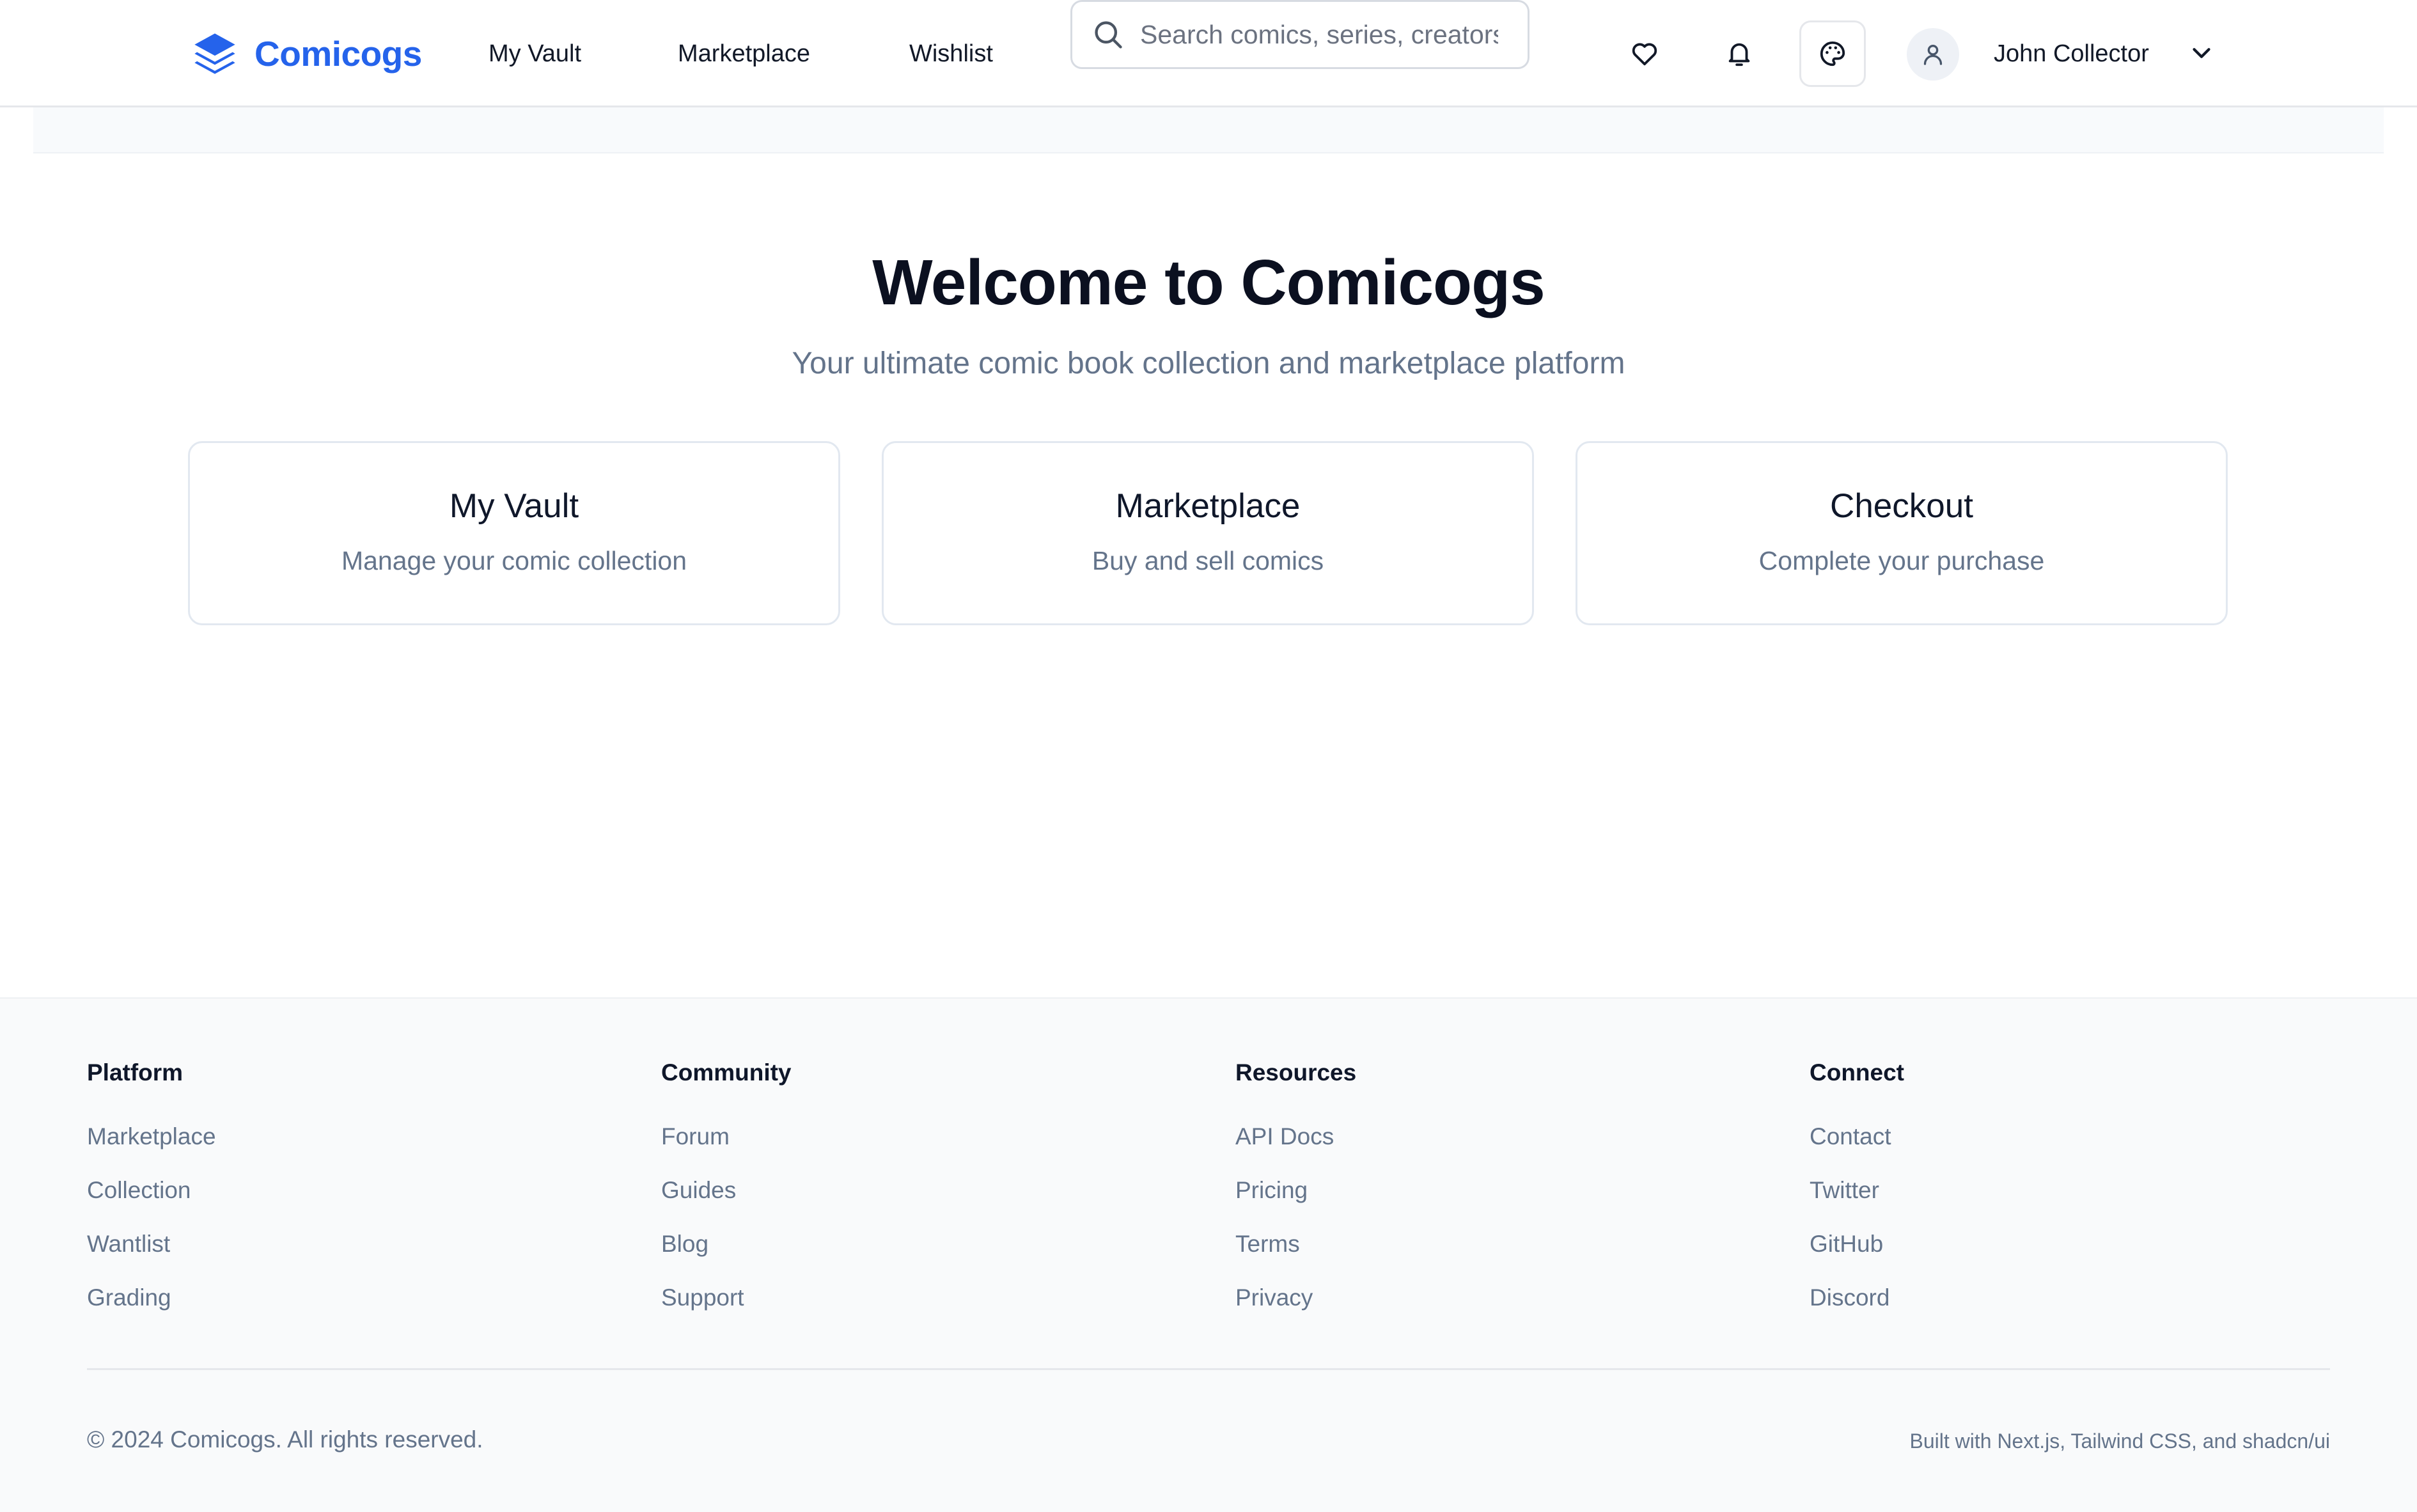  Describe the element at coordinates (1208, 506) in the screenshot. I see `card-title: Marketplace` at that location.